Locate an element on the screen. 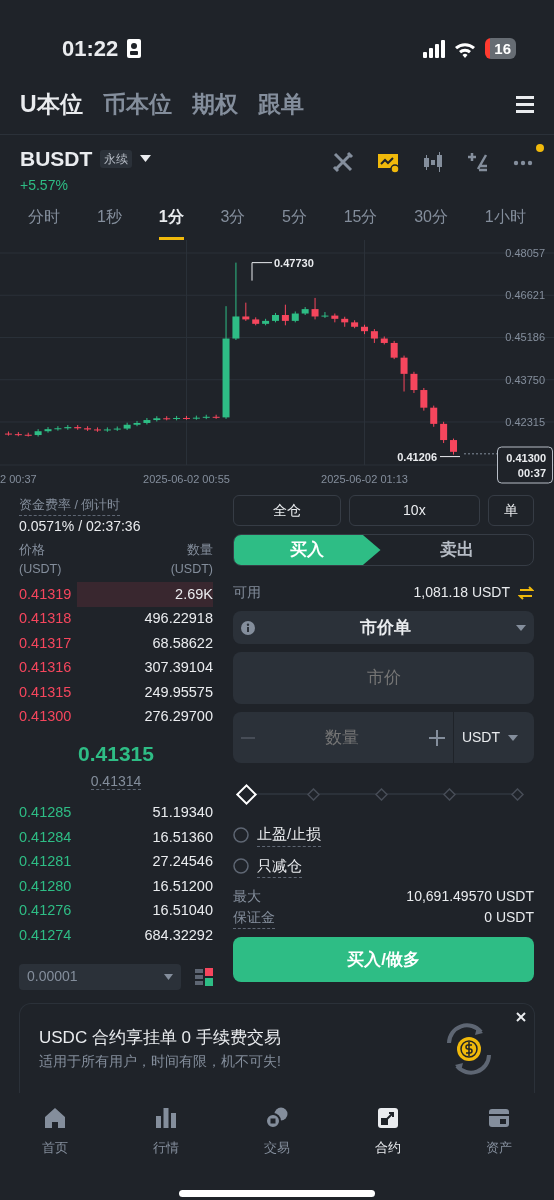 The width and height of the screenshot is (554, 1200). order-price: 0.41274 is located at coordinates (45, 935).